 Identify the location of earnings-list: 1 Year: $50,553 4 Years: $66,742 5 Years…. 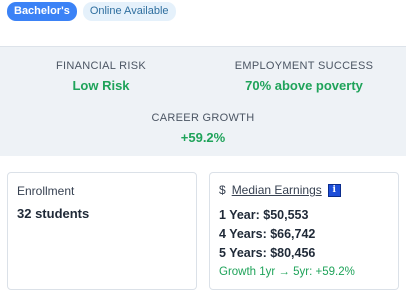
(287, 244).